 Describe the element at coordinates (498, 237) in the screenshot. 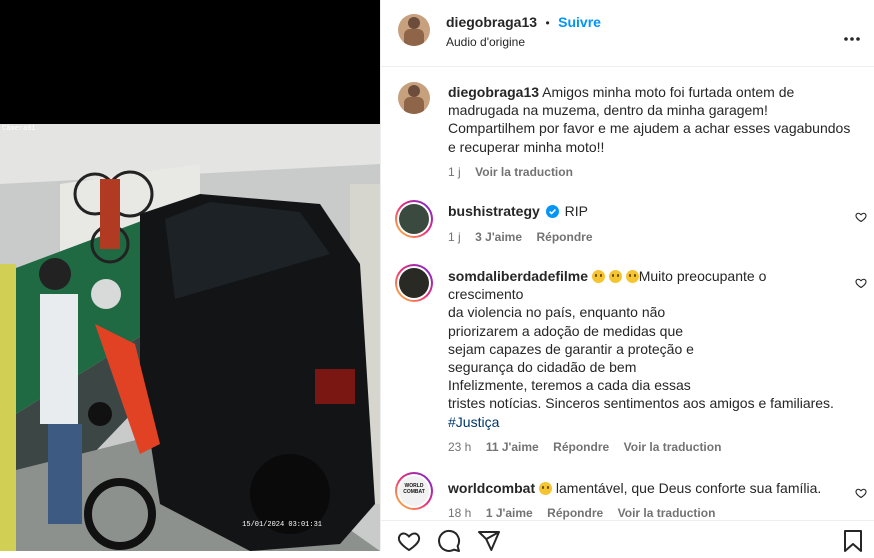

I see `comment-likes: 3 J'aime` at that location.